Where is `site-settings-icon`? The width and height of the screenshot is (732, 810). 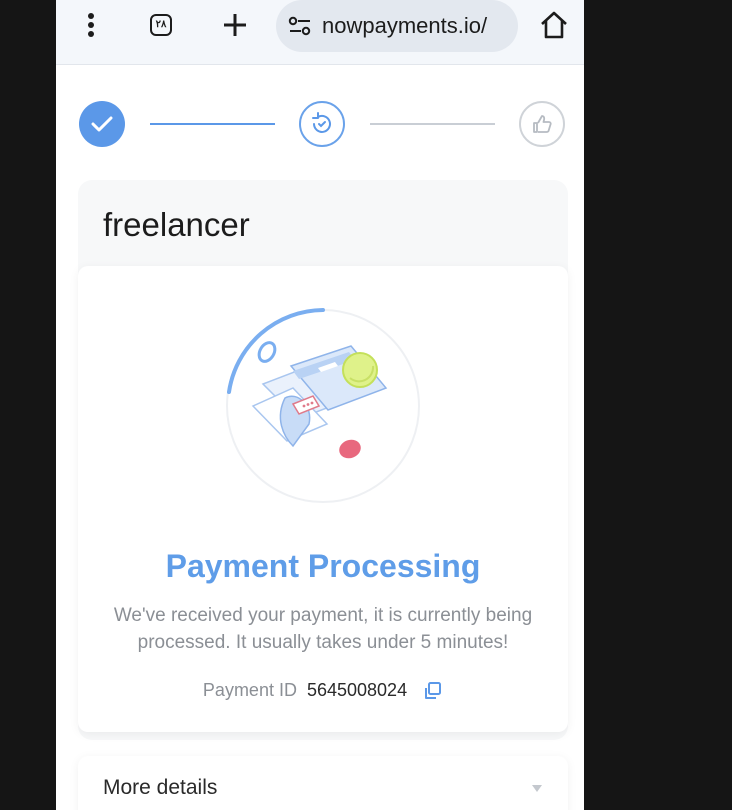 site-settings-icon is located at coordinates (301, 26).